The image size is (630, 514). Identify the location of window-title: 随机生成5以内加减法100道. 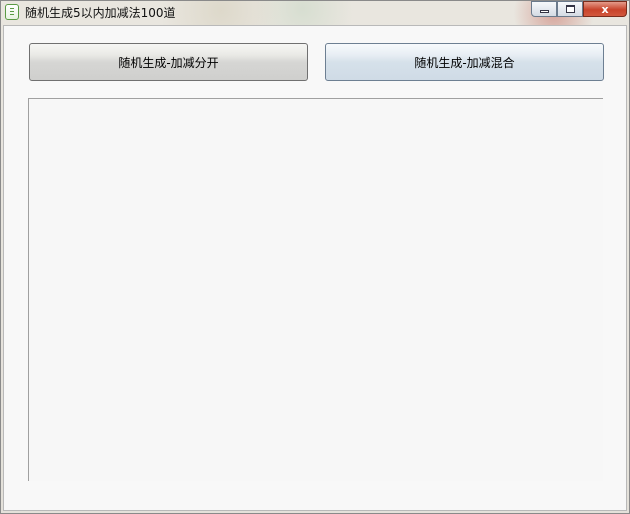
(100, 13).